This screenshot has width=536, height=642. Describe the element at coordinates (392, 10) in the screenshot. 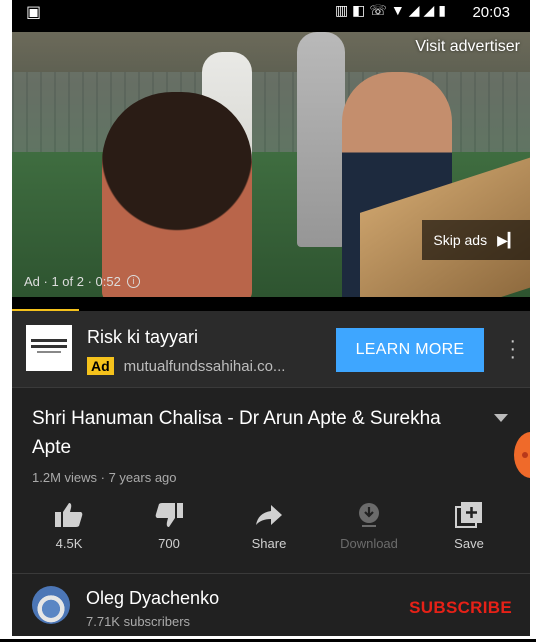

I see `status-icons: ▥◧☏▼◢◢▮` at that location.